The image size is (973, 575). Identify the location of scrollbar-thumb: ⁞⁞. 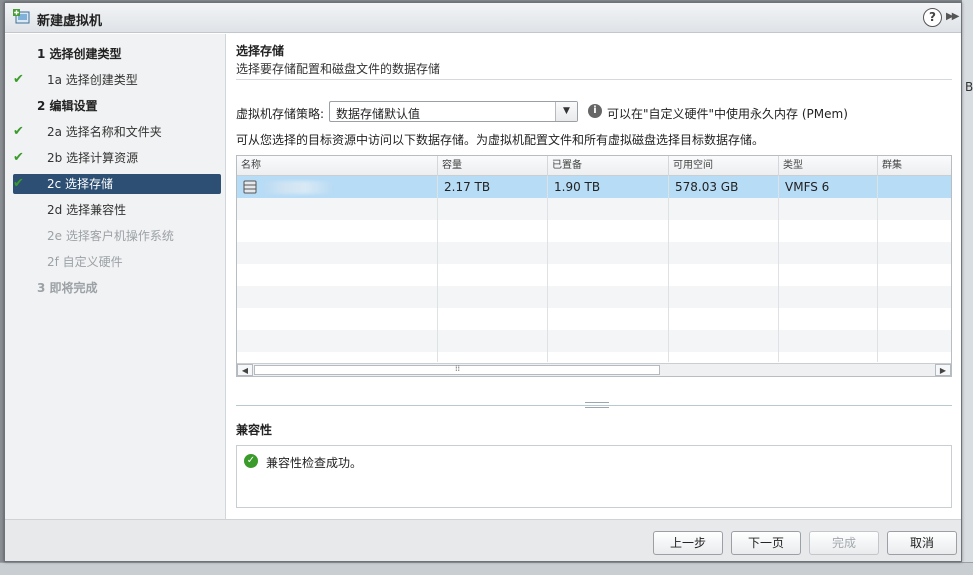
(457, 369).